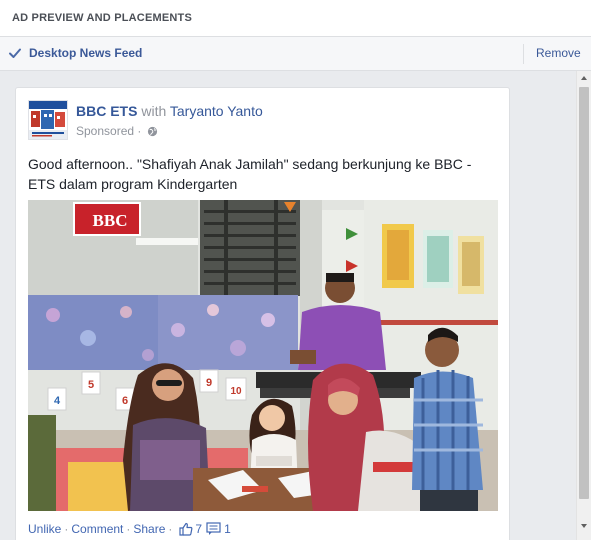 This screenshot has height=540, width=591. I want to click on share-link: Share, so click(149, 529).